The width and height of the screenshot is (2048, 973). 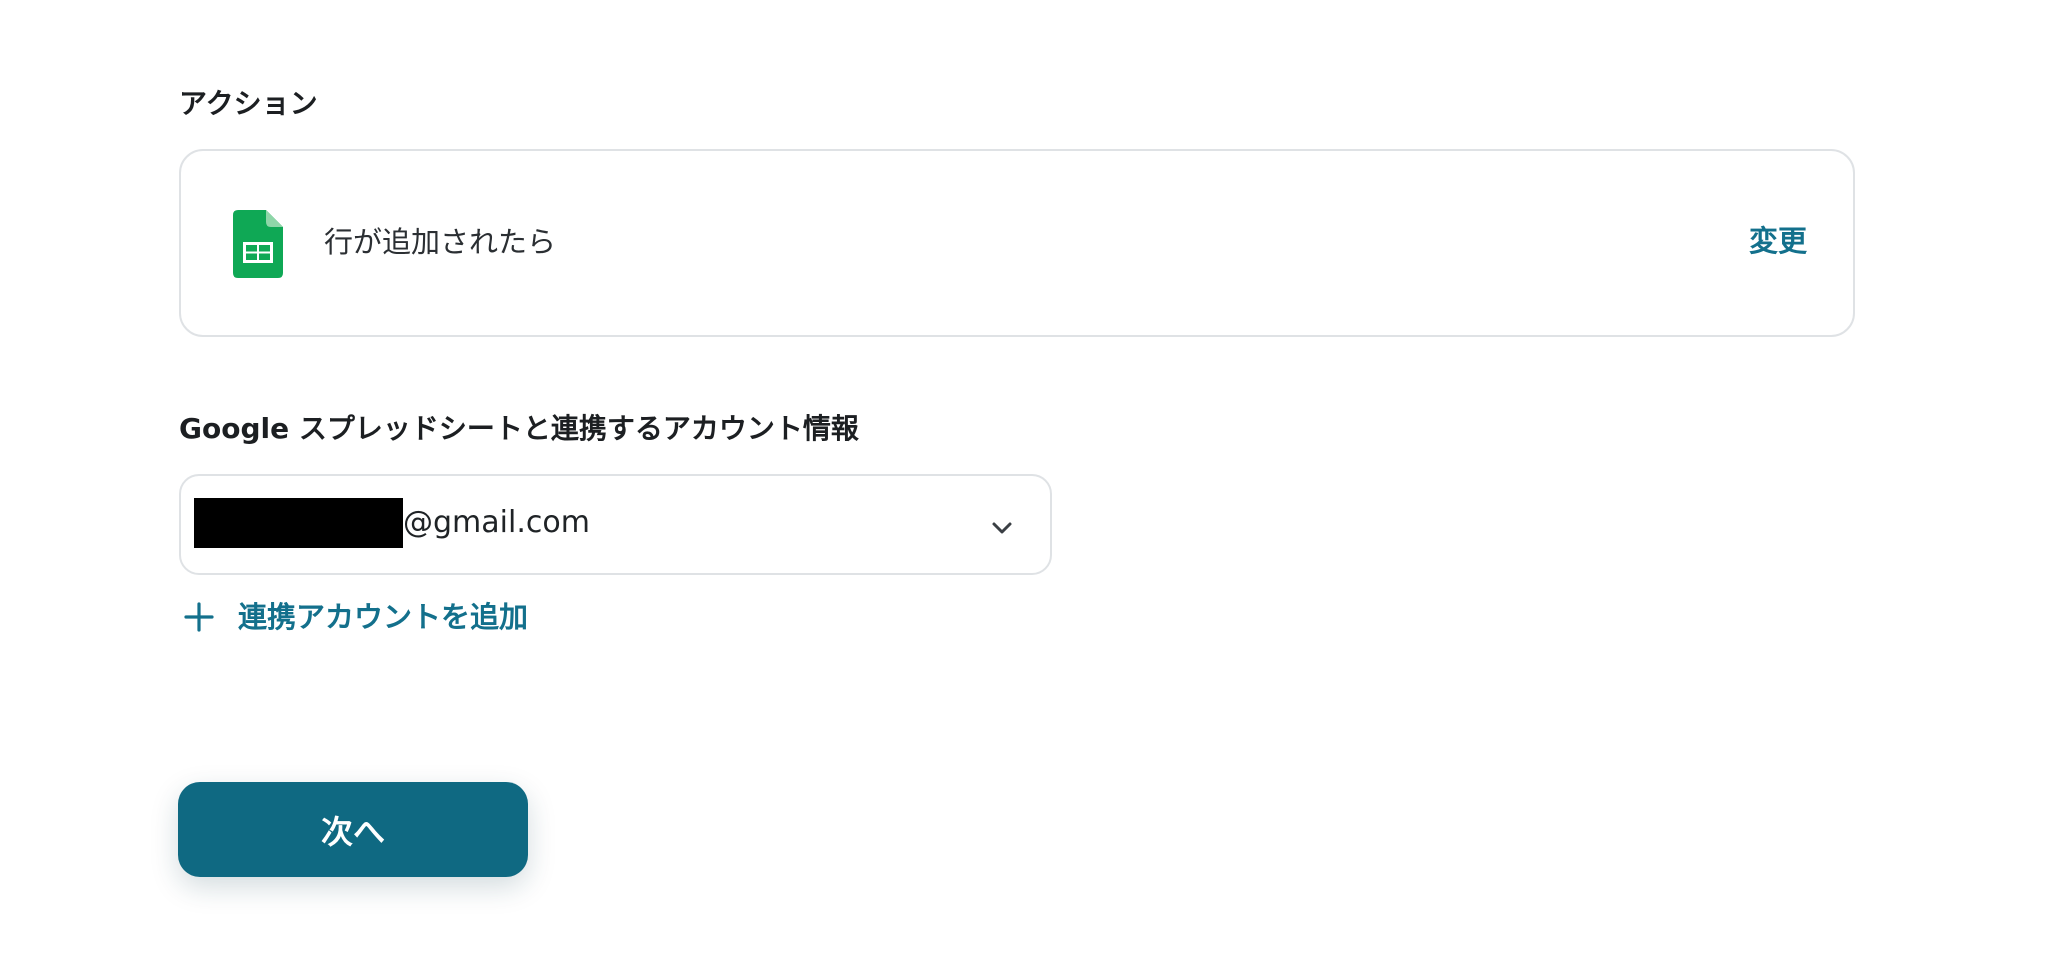 I want to click on chevron-down-icon, so click(x=1002, y=528).